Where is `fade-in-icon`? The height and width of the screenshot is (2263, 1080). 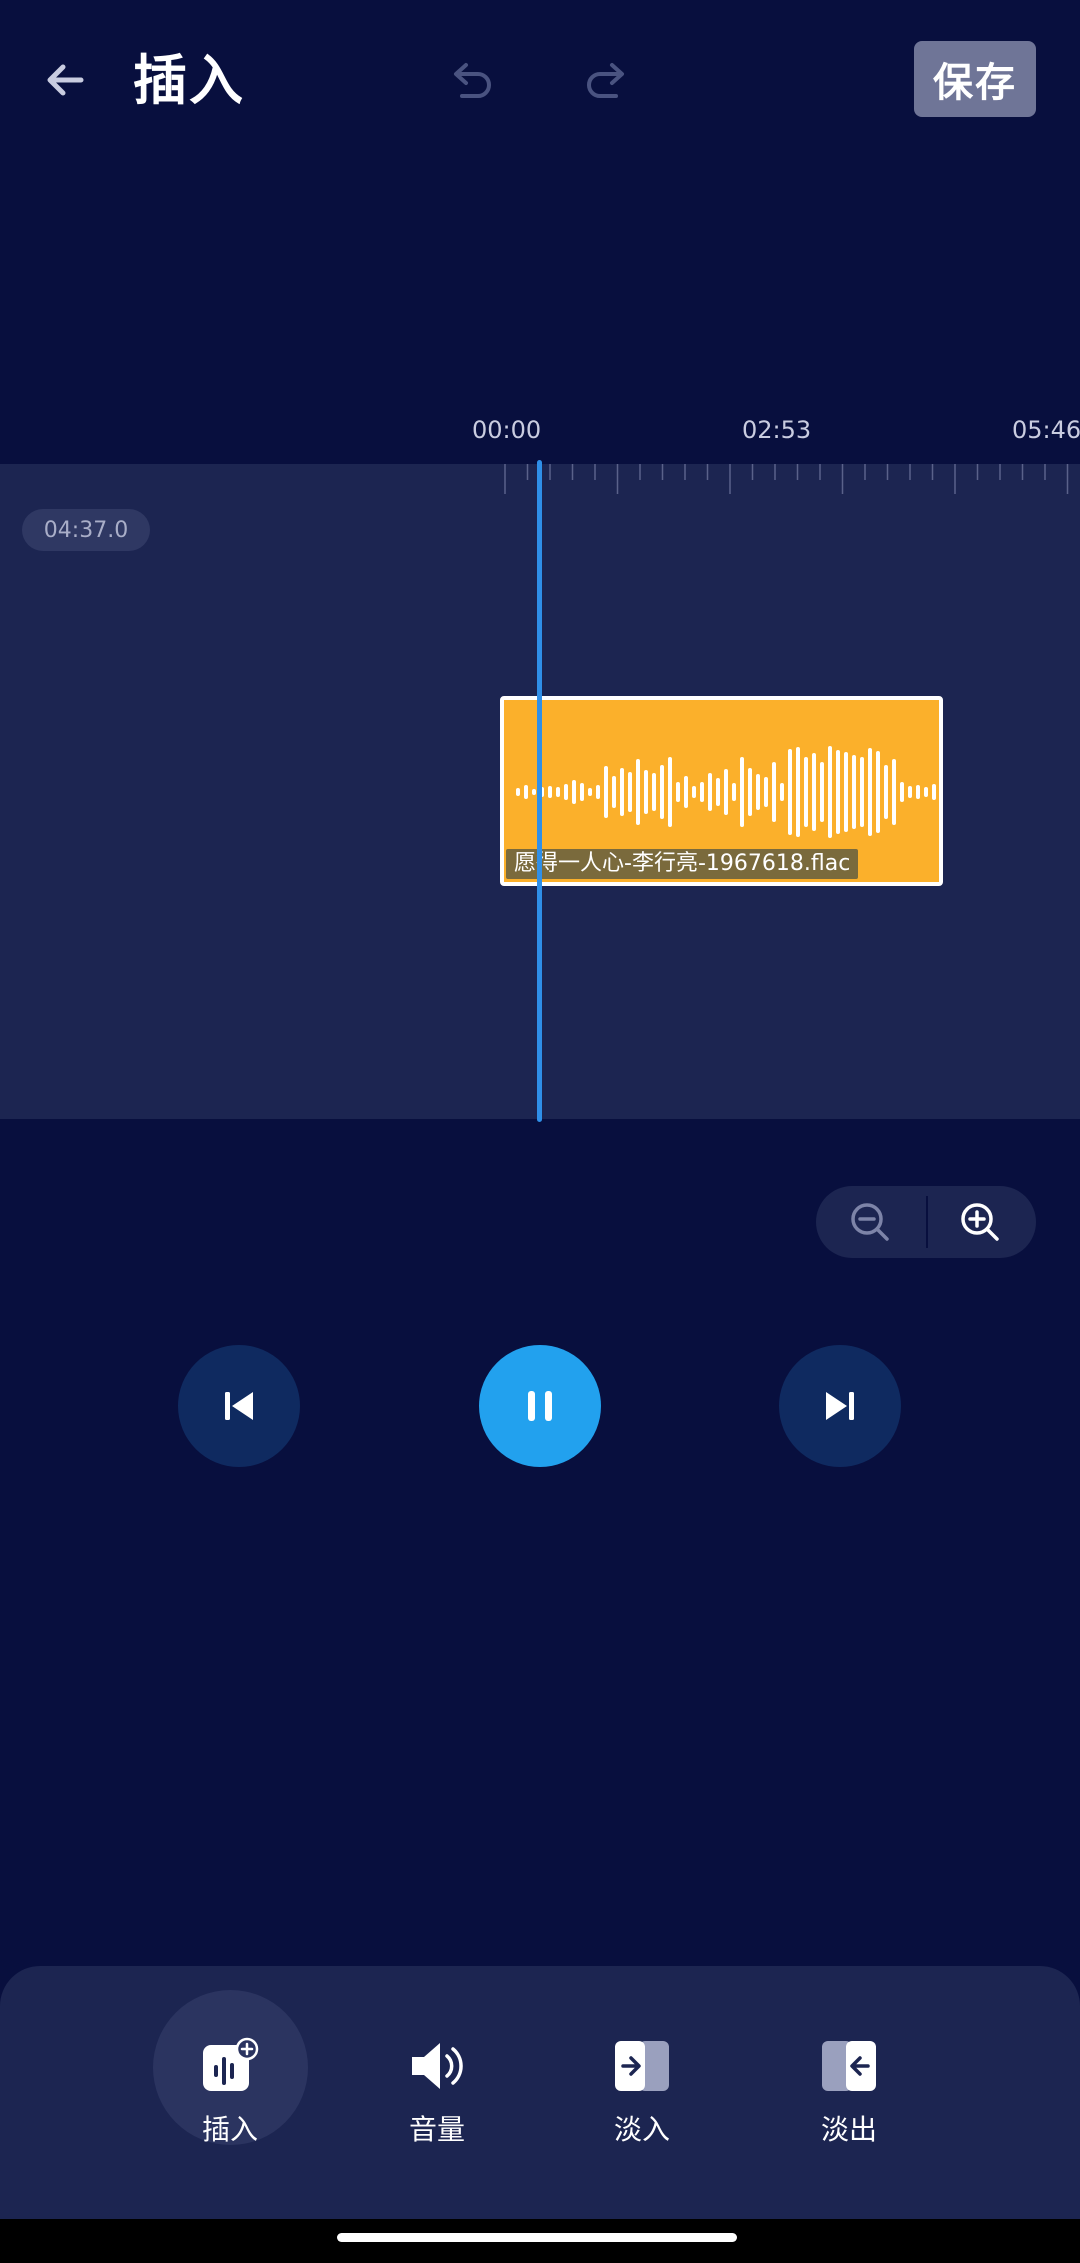
fade-in-icon is located at coordinates (642, 2066).